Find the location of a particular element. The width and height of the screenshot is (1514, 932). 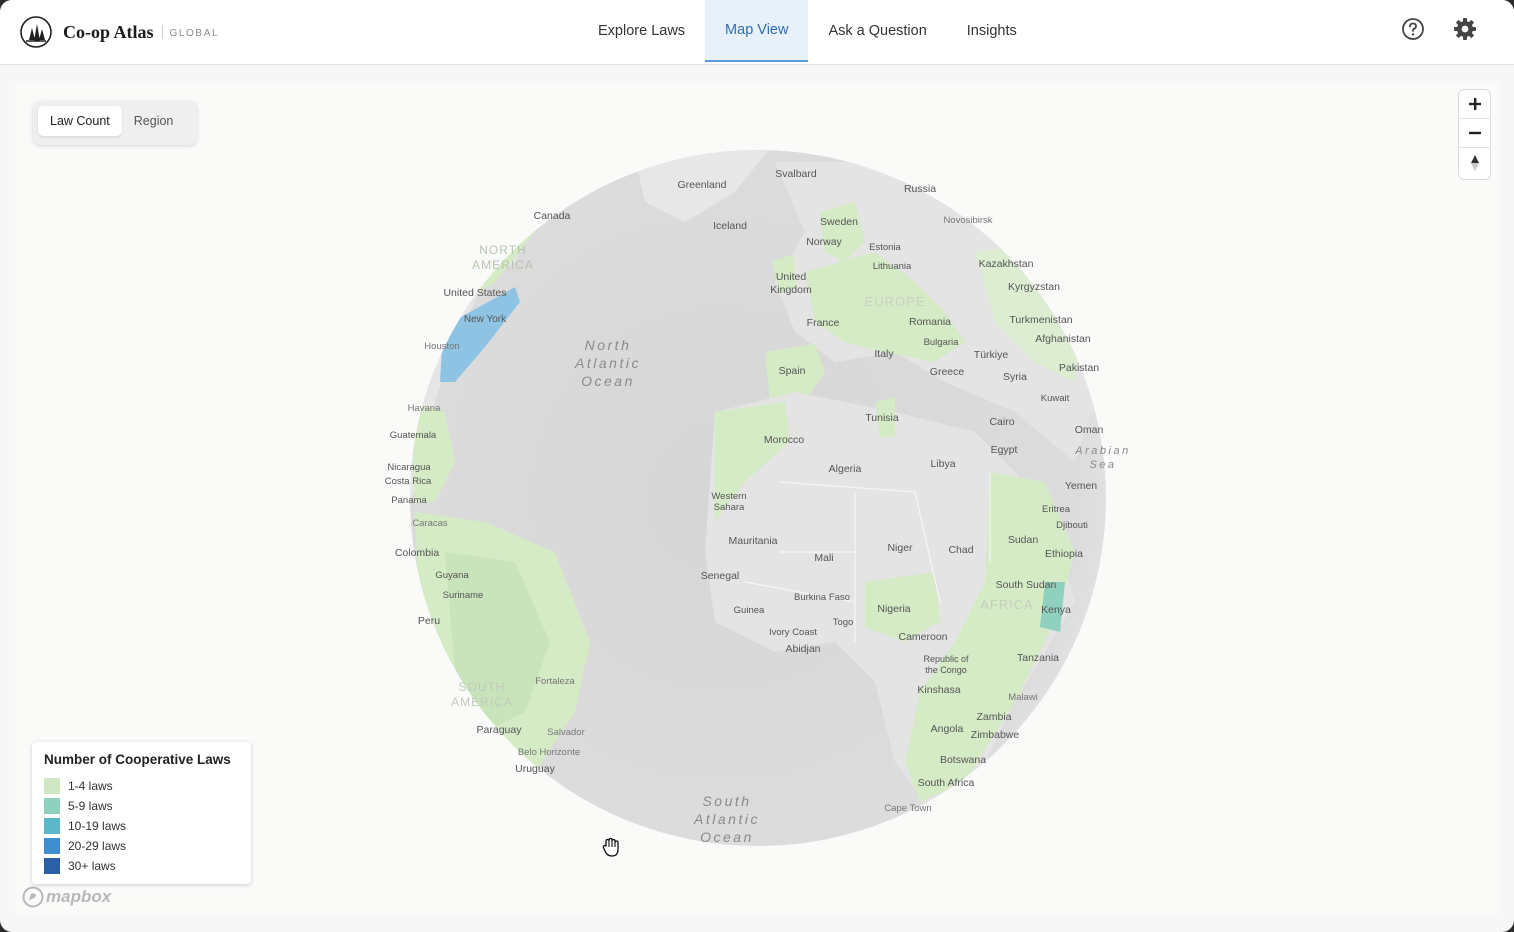

place-label: Burkina Faso is located at coordinates (822, 597).